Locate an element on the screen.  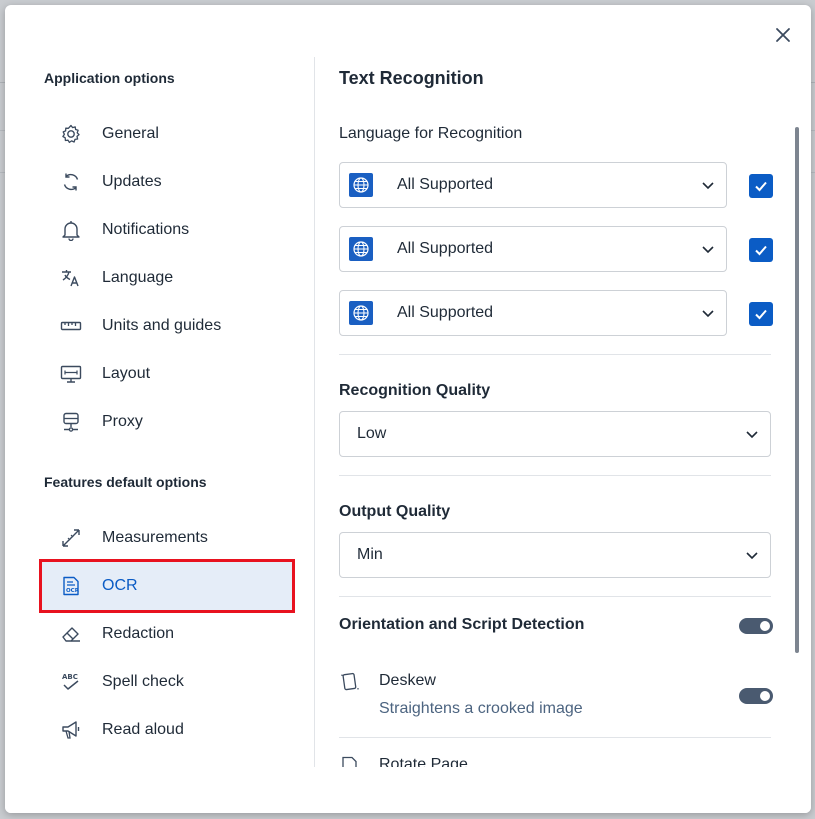
sidebar-item-label: General is located at coordinates (130, 133).